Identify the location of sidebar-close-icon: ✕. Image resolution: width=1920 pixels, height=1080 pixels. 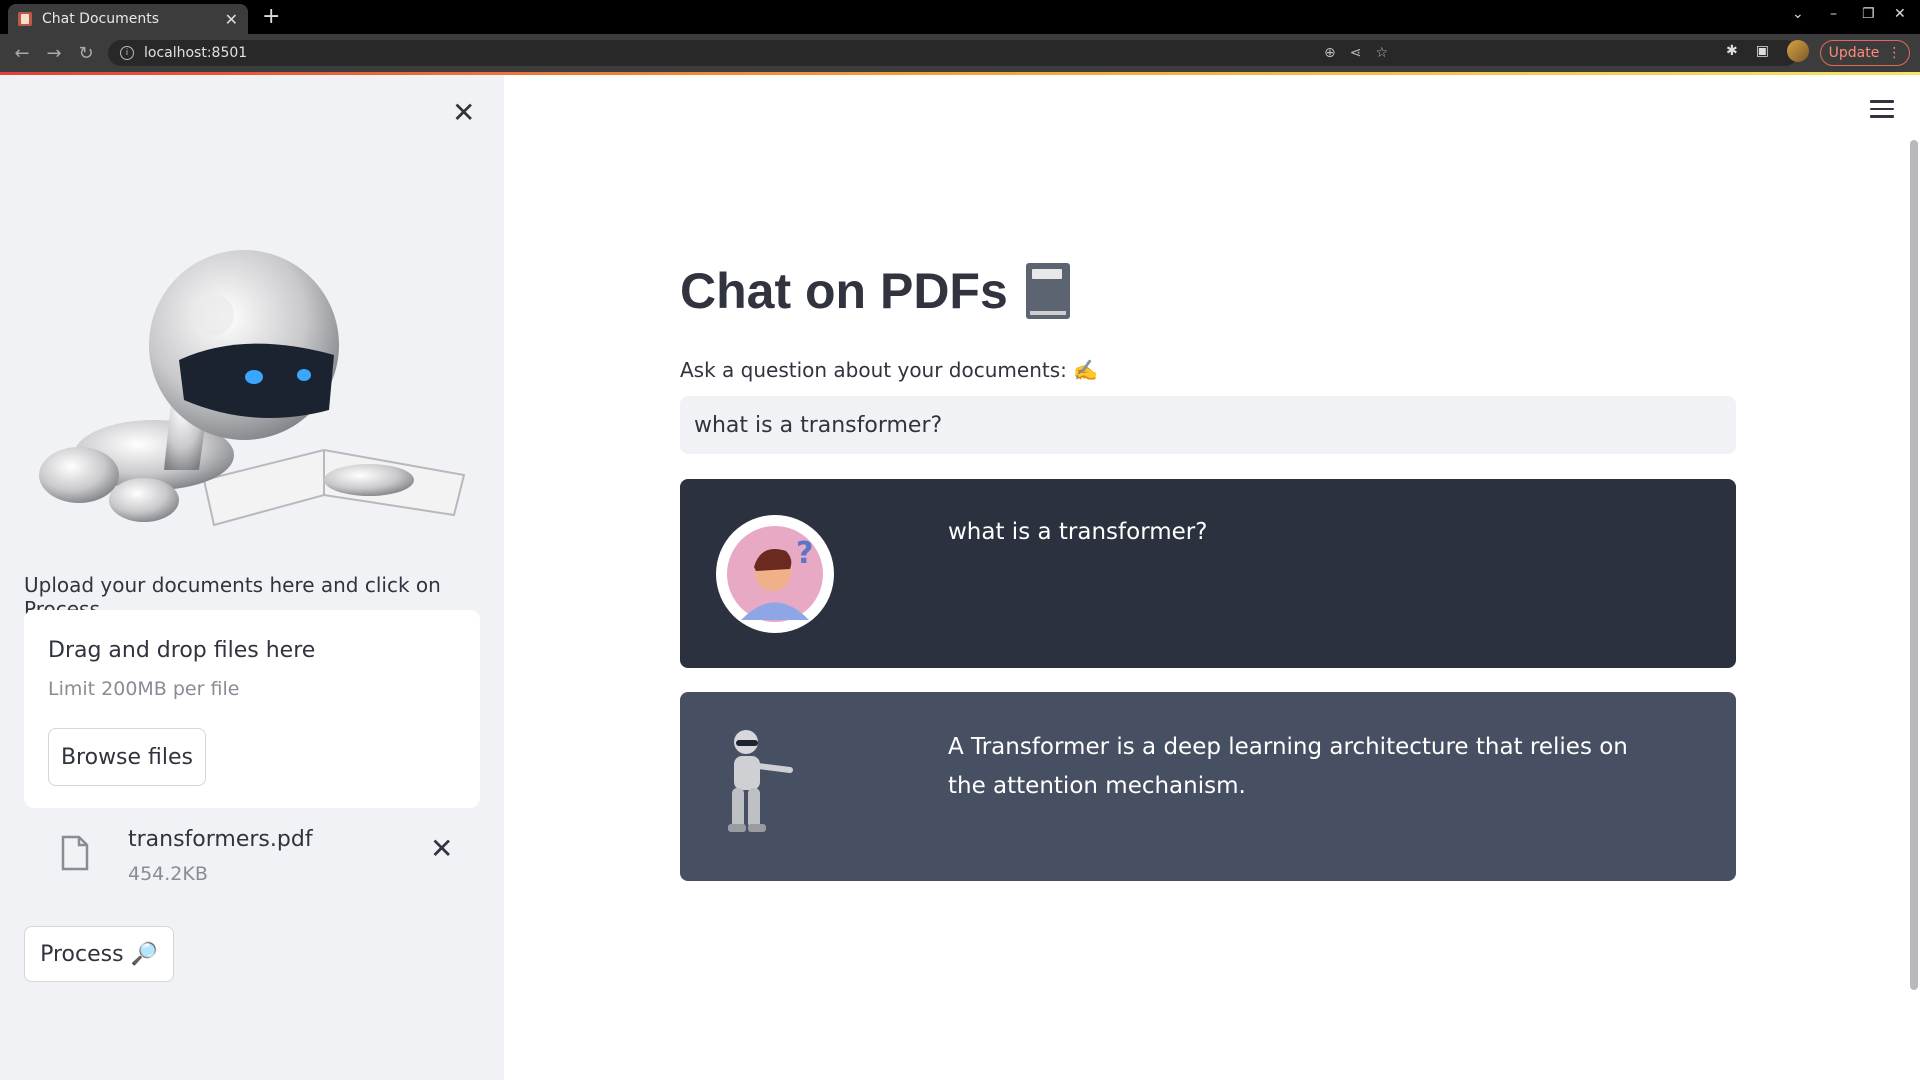
(463, 113).